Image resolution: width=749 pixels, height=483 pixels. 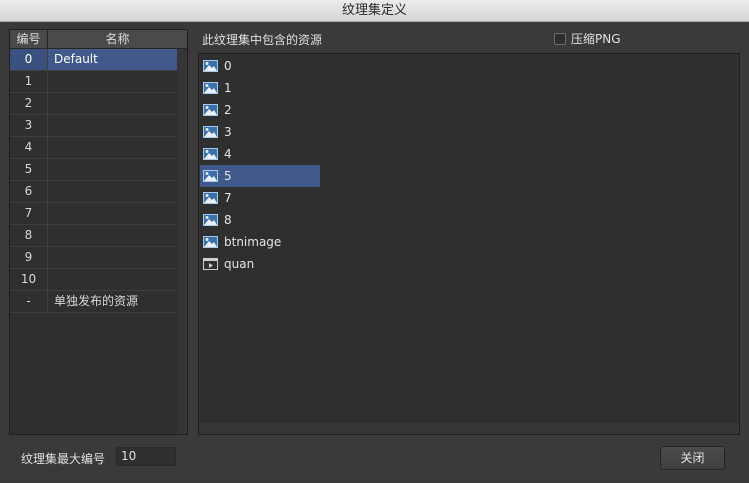 I want to click on row-num: 9, so click(x=29, y=257).